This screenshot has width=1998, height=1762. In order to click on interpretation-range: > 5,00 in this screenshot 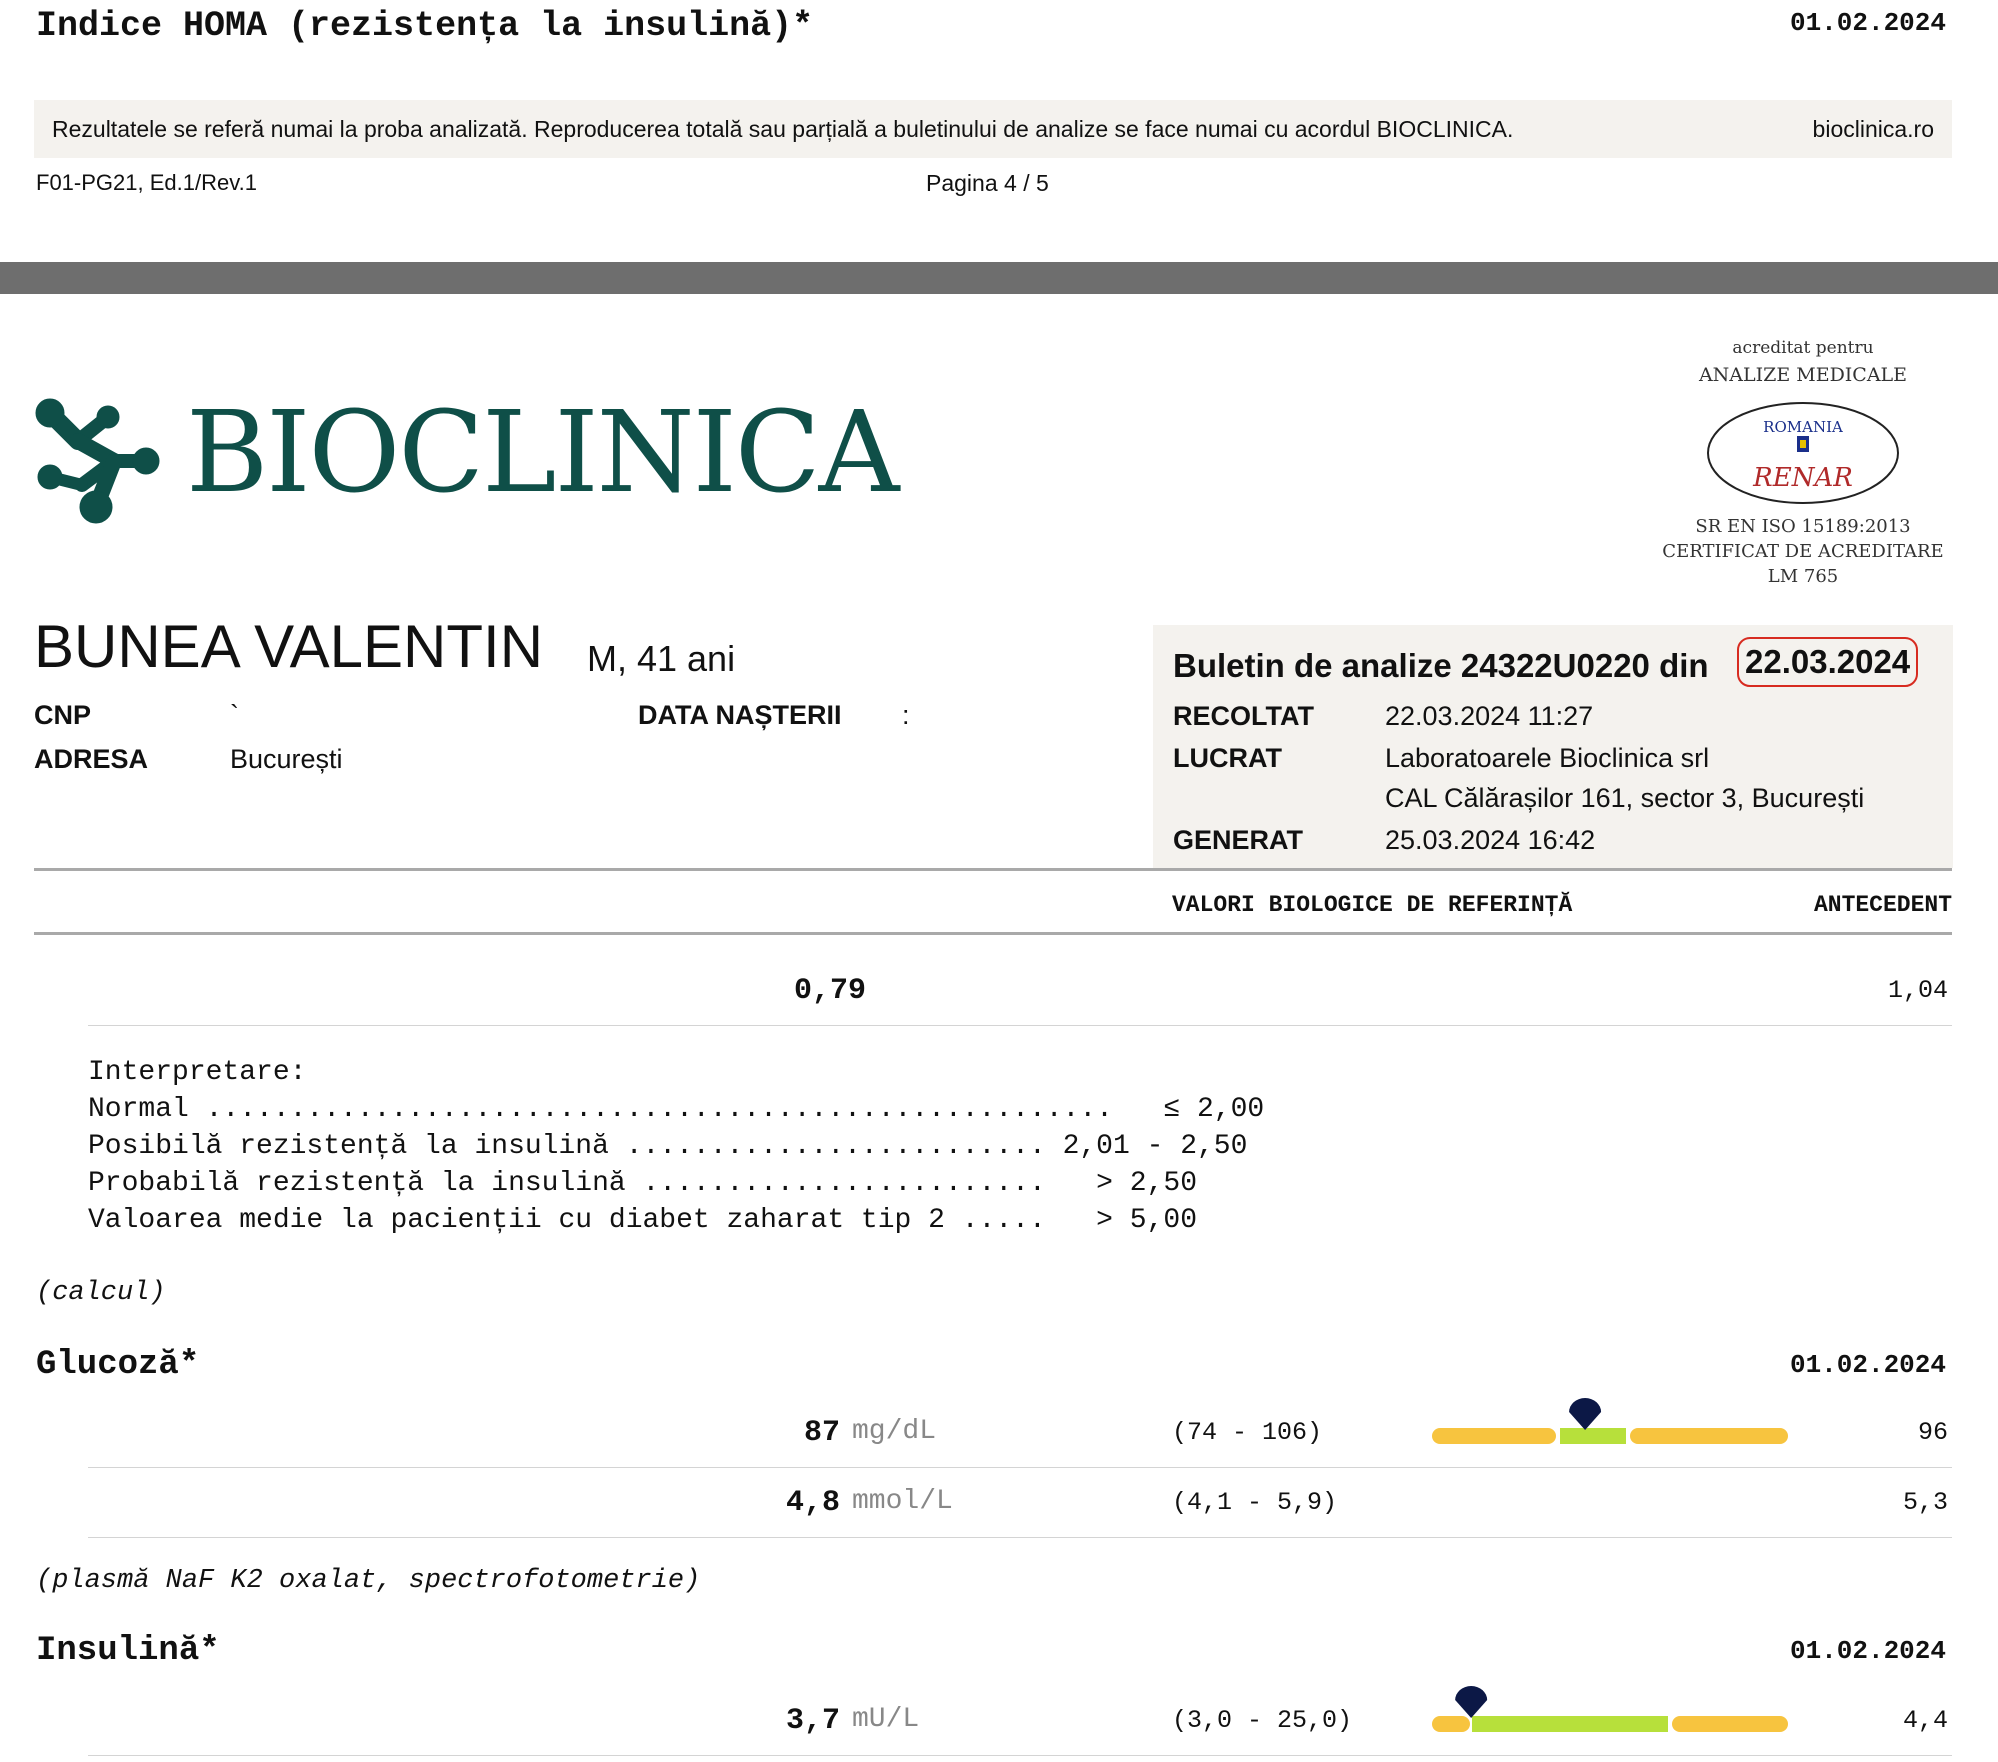, I will do `click(1121, 1220)`.